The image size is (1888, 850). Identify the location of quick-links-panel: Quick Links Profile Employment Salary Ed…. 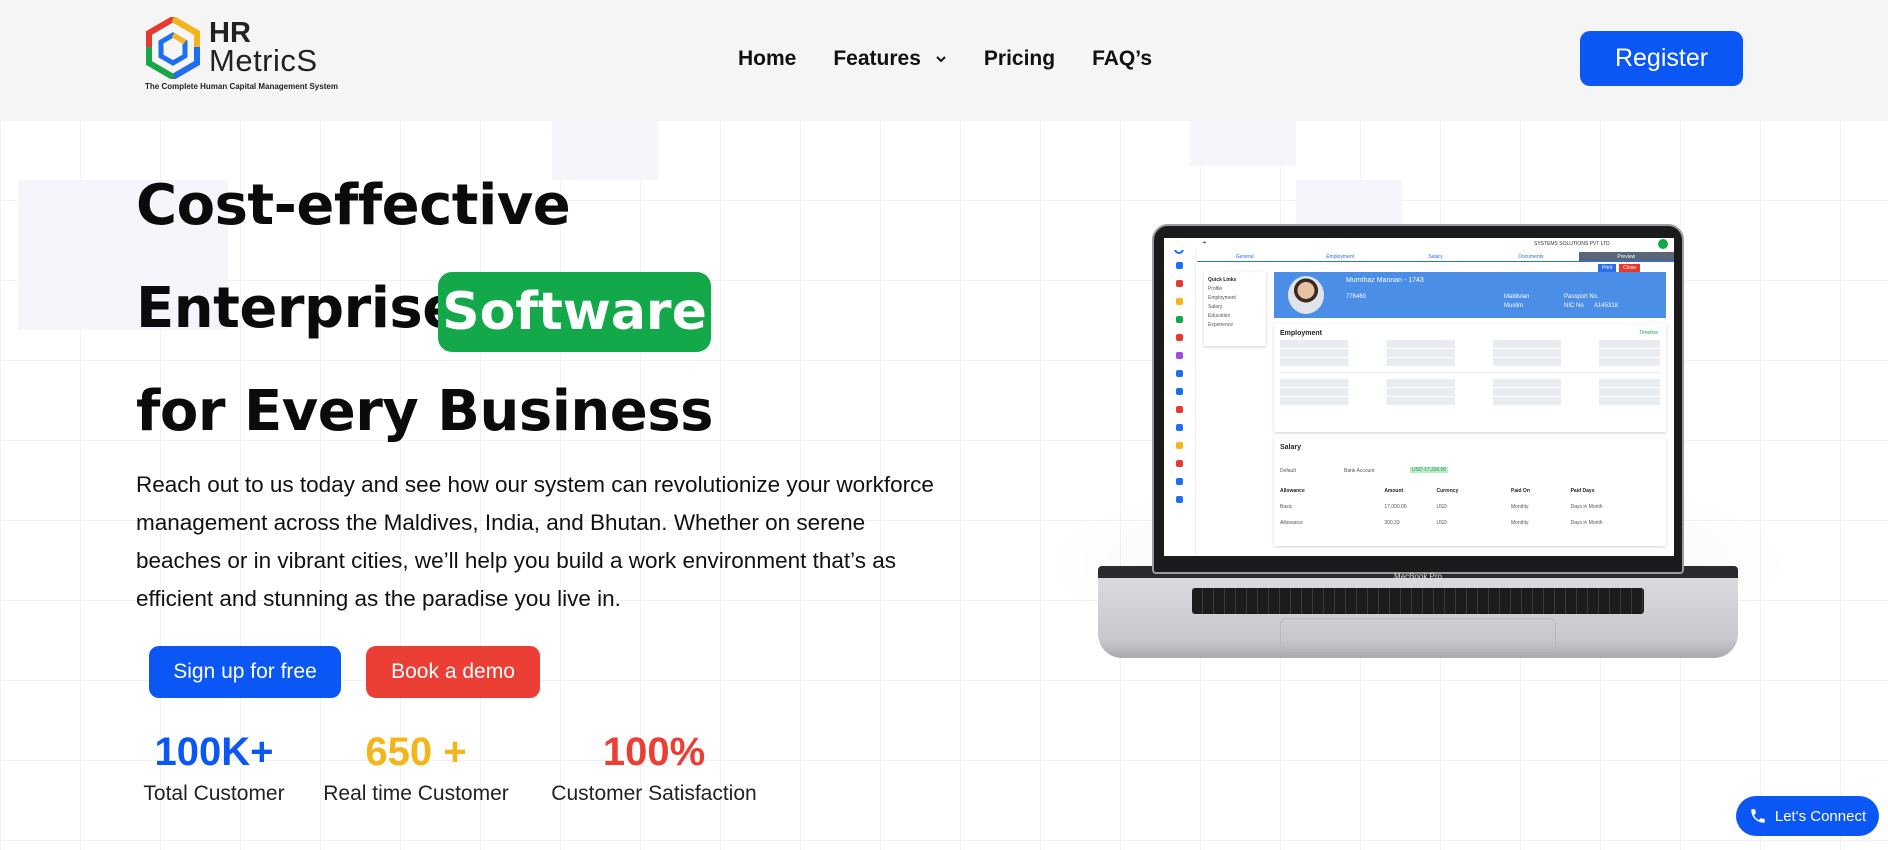
(1235, 309).